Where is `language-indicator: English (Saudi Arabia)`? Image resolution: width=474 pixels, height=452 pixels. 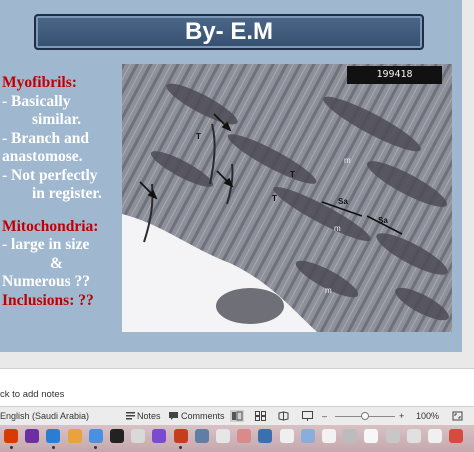 language-indicator: English (Saudi Arabia) is located at coordinates (44, 416).